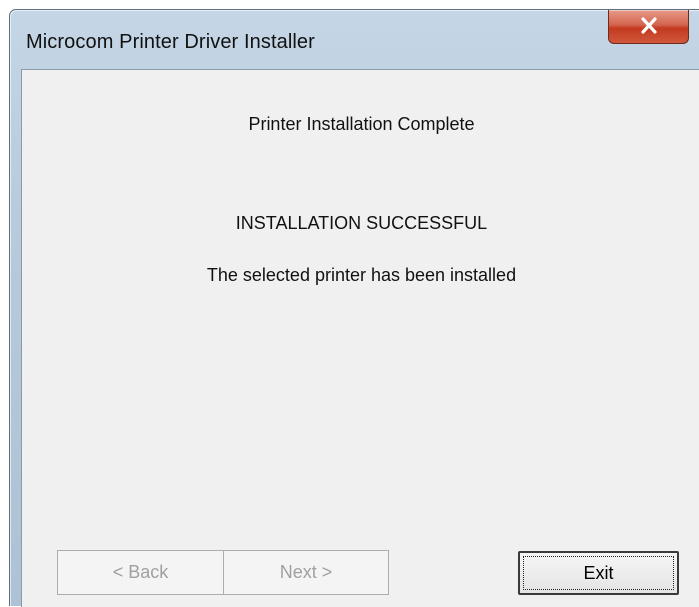  I want to click on next-button: Next >, so click(306, 572).